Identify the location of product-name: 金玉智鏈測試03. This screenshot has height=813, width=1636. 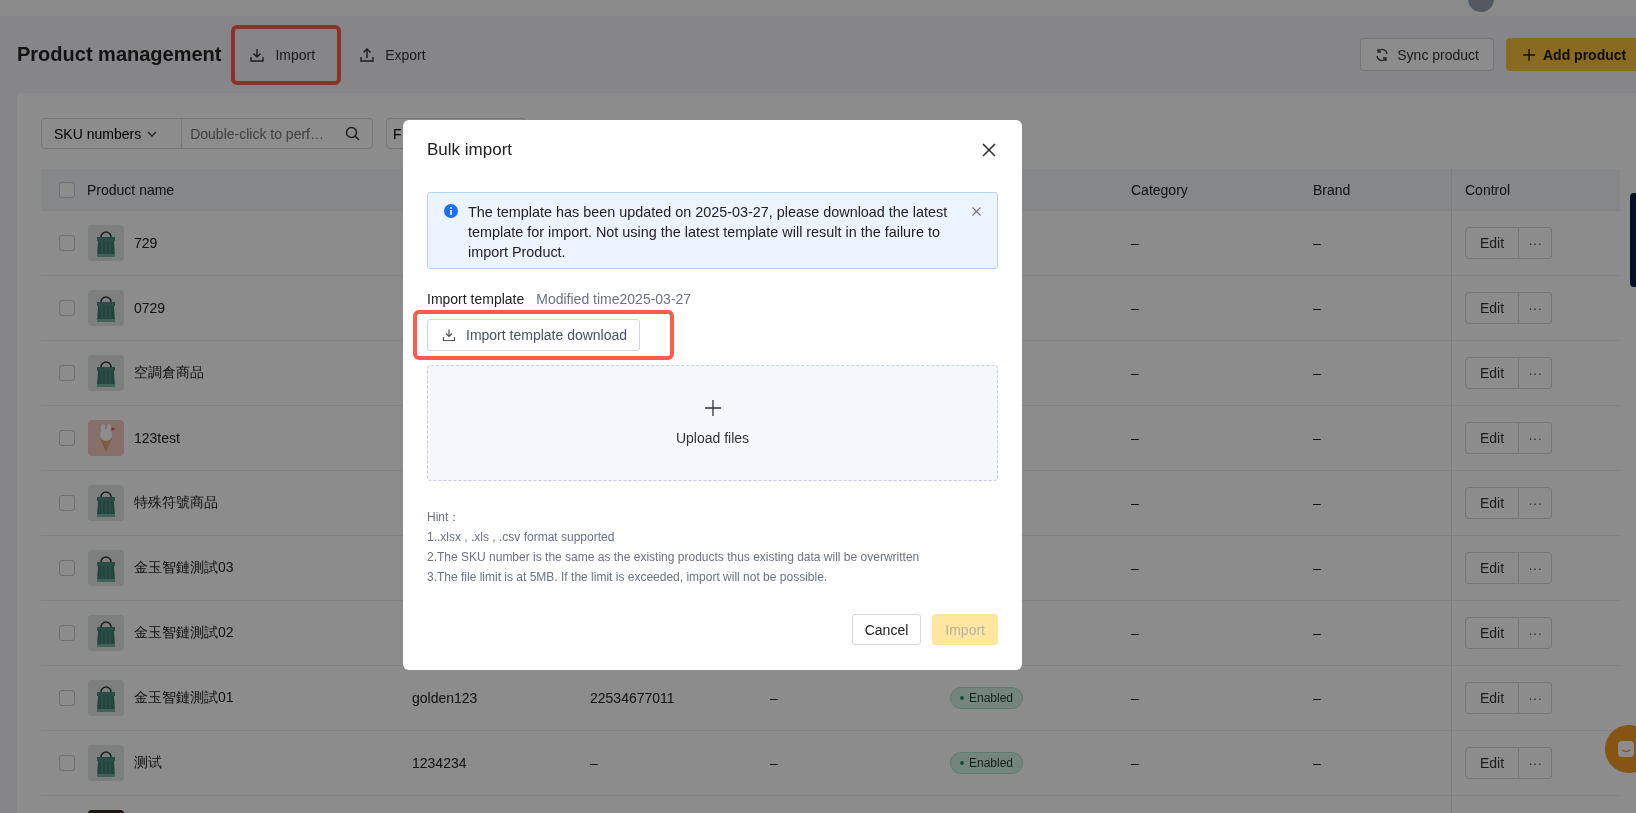
(184, 568).